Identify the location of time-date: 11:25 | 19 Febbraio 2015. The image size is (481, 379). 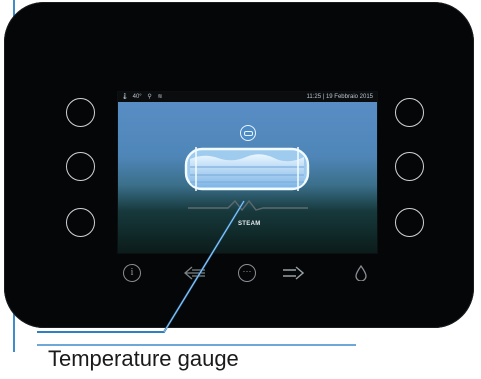
(340, 97).